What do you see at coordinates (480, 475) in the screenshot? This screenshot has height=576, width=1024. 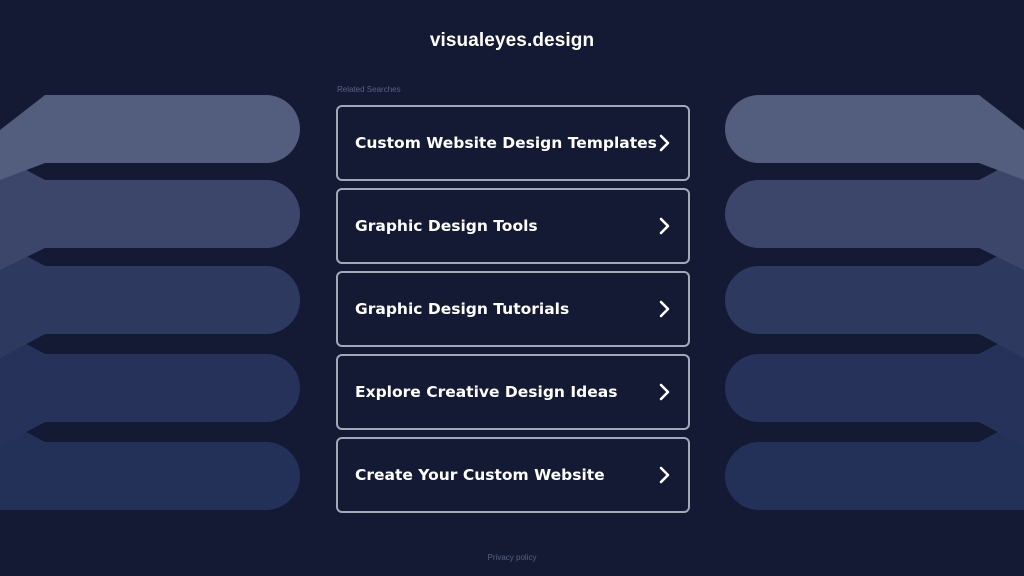 I see `related-search-label: Create Your Custom Website` at bounding box center [480, 475].